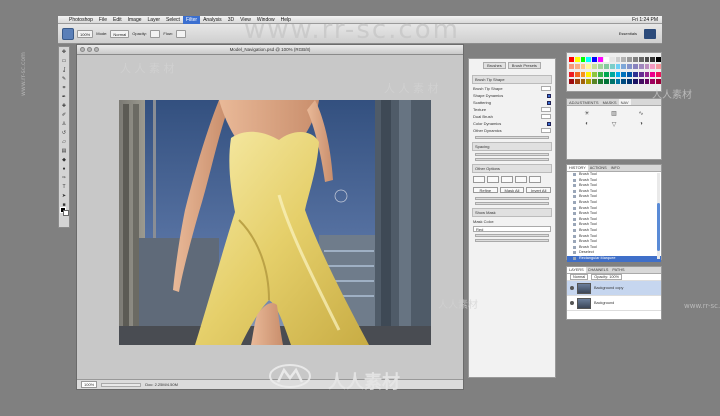  What do you see at coordinates (615, 168) in the screenshot?
I see `tab-info: INFO` at bounding box center [615, 168].